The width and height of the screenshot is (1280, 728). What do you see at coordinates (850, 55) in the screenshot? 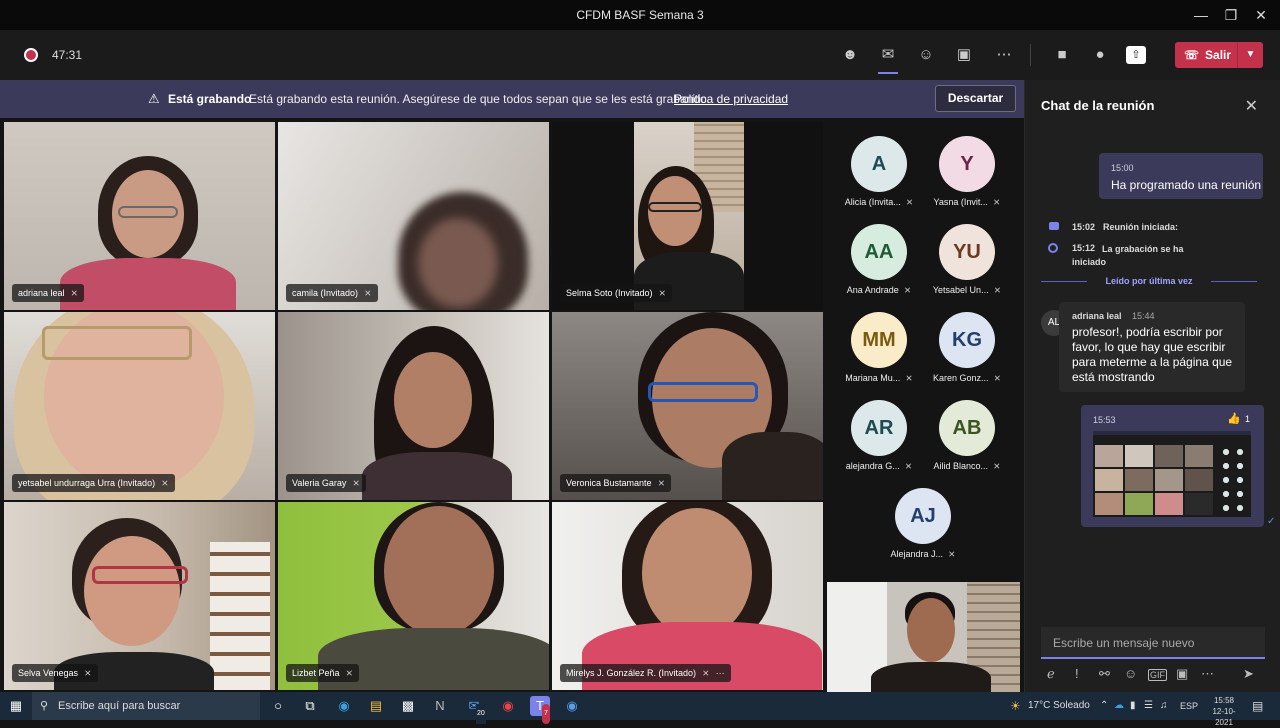
I see `participants-icon: ☻` at bounding box center [850, 55].